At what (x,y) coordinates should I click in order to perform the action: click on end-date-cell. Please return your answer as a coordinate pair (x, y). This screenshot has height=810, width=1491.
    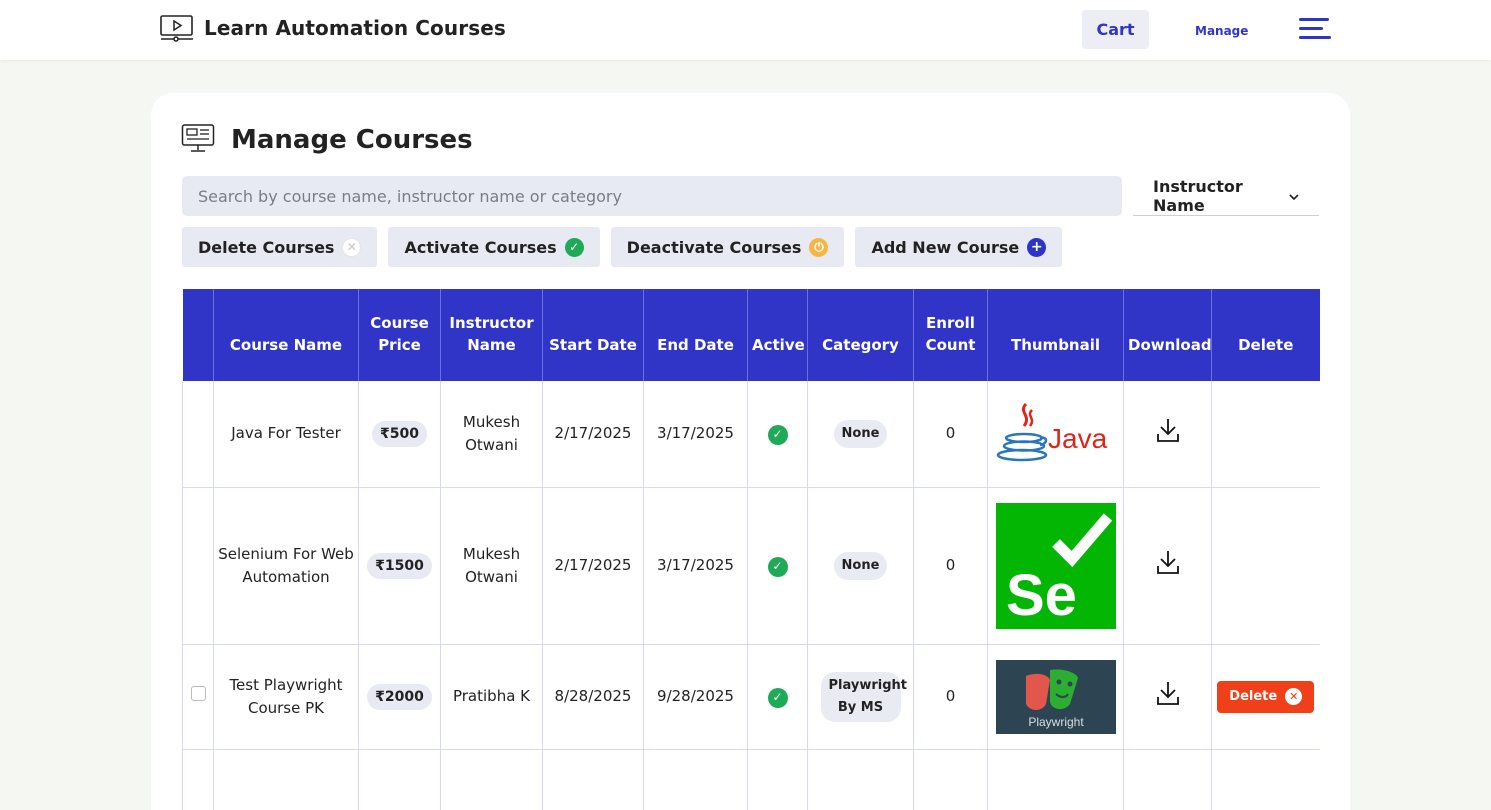
    Looking at the image, I should click on (695, 779).